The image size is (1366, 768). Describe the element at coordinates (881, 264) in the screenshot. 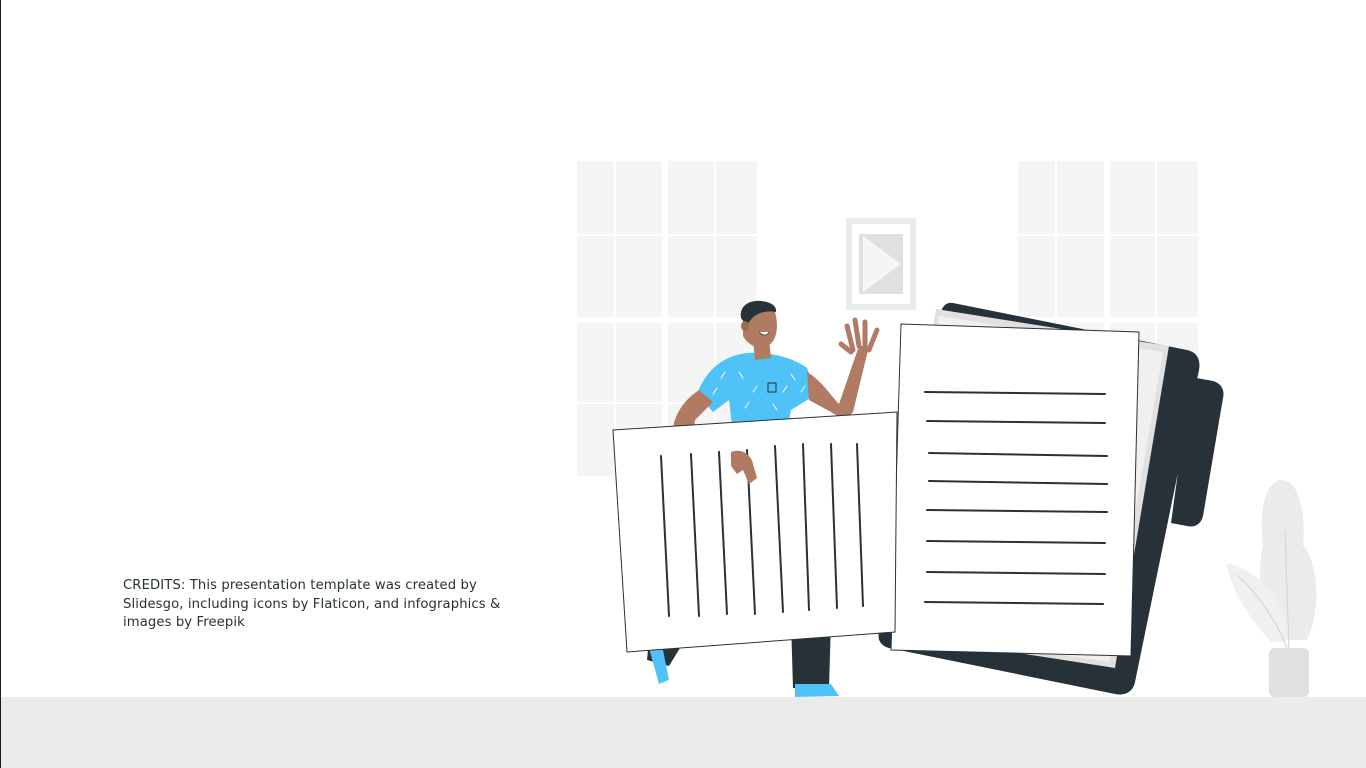

I see `picture-frame` at that location.